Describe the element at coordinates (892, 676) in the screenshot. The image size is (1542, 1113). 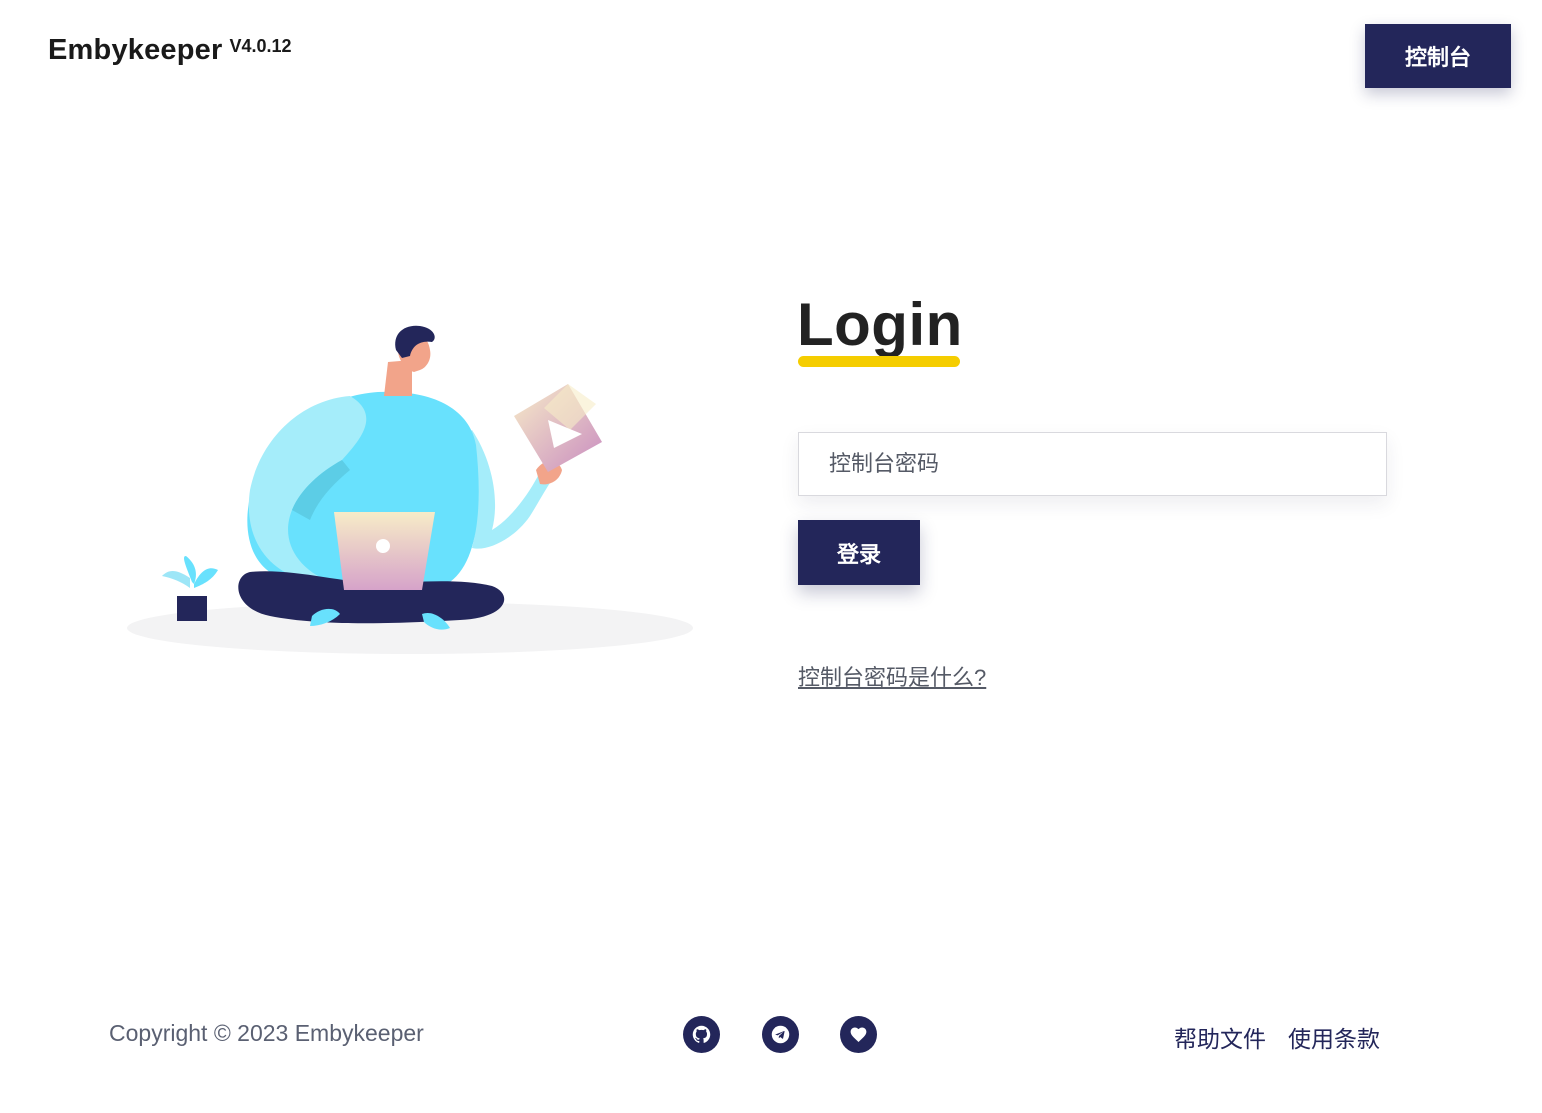
I see `password-help-link: 控制台密码是什么?` at that location.